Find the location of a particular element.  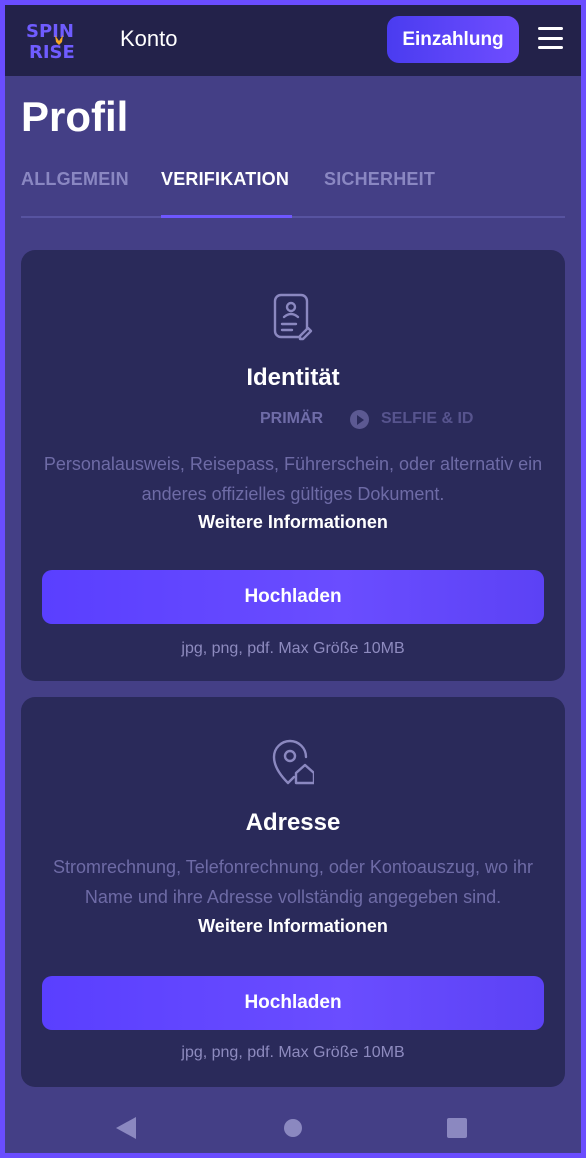

home-icon is located at coordinates (293, 1128).